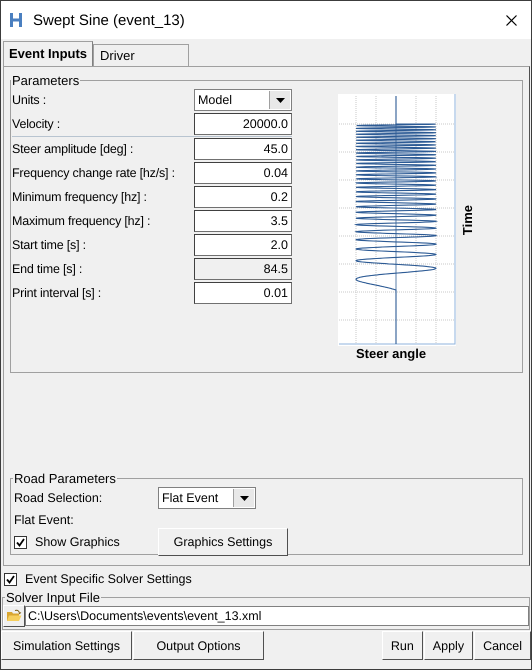  What do you see at coordinates (243, 124) in the screenshot?
I see `input-field: 20000.0` at bounding box center [243, 124].